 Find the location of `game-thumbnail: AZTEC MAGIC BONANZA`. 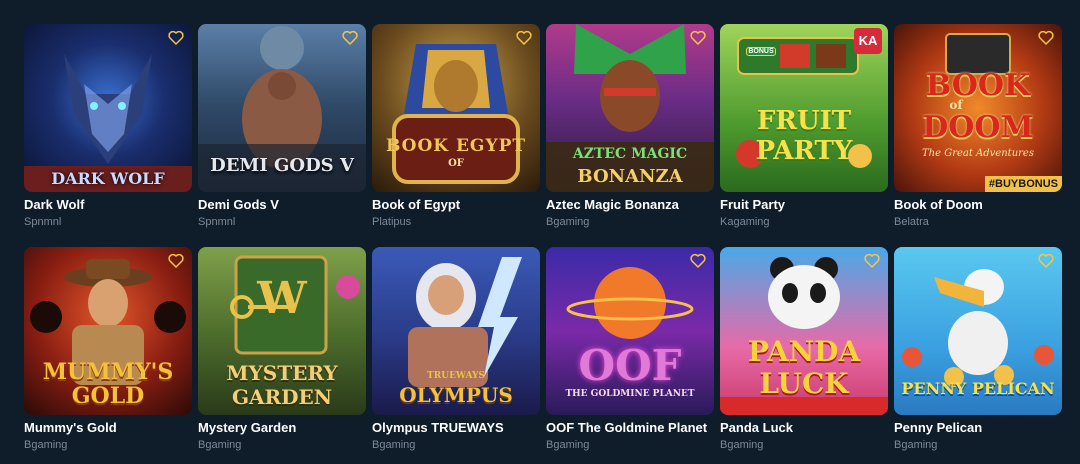

game-thumbnail: AZTEC MAGIC BONANZA is located at coordinates (630, 108).